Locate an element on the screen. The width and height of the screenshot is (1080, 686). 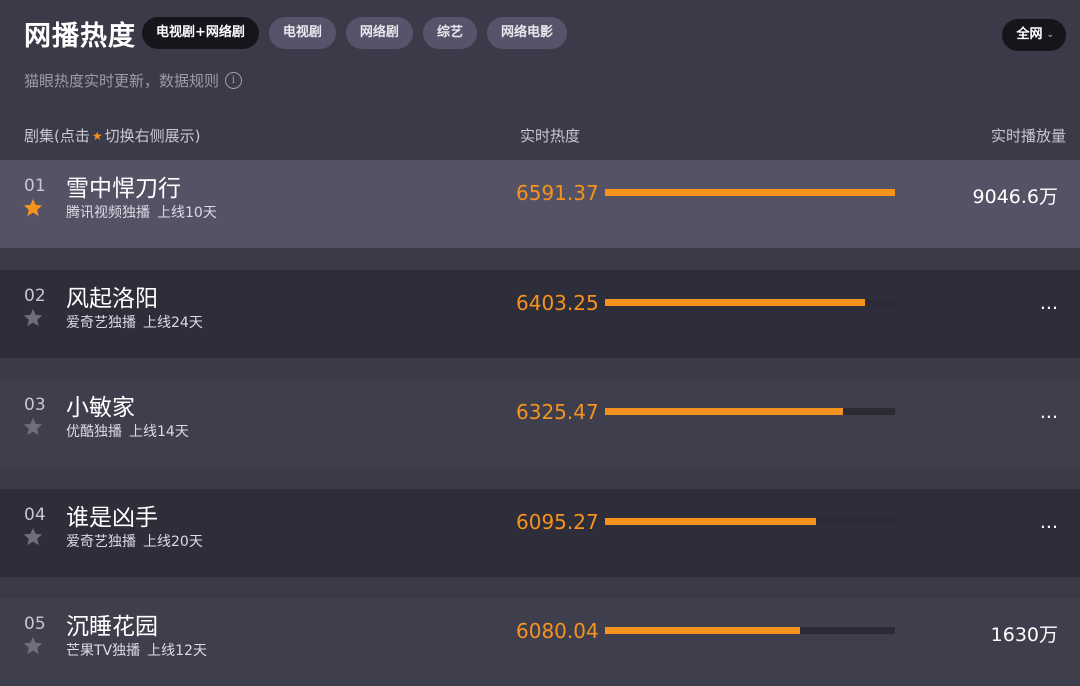
star-icon: ★ is located at coordinates (97, 135).